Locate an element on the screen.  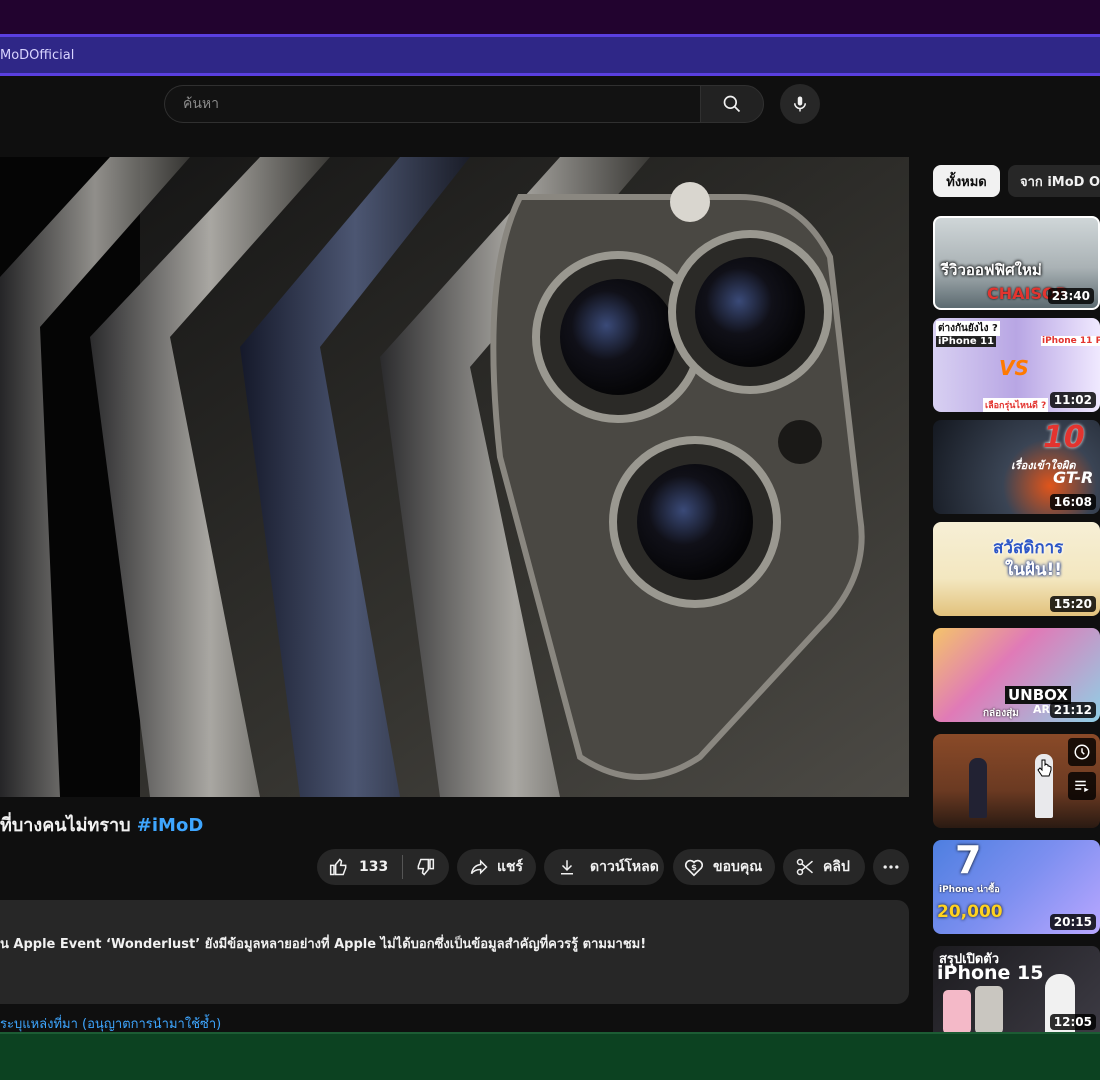
thanks-label: ขอบคุณ is located at coordinates (738, 867).